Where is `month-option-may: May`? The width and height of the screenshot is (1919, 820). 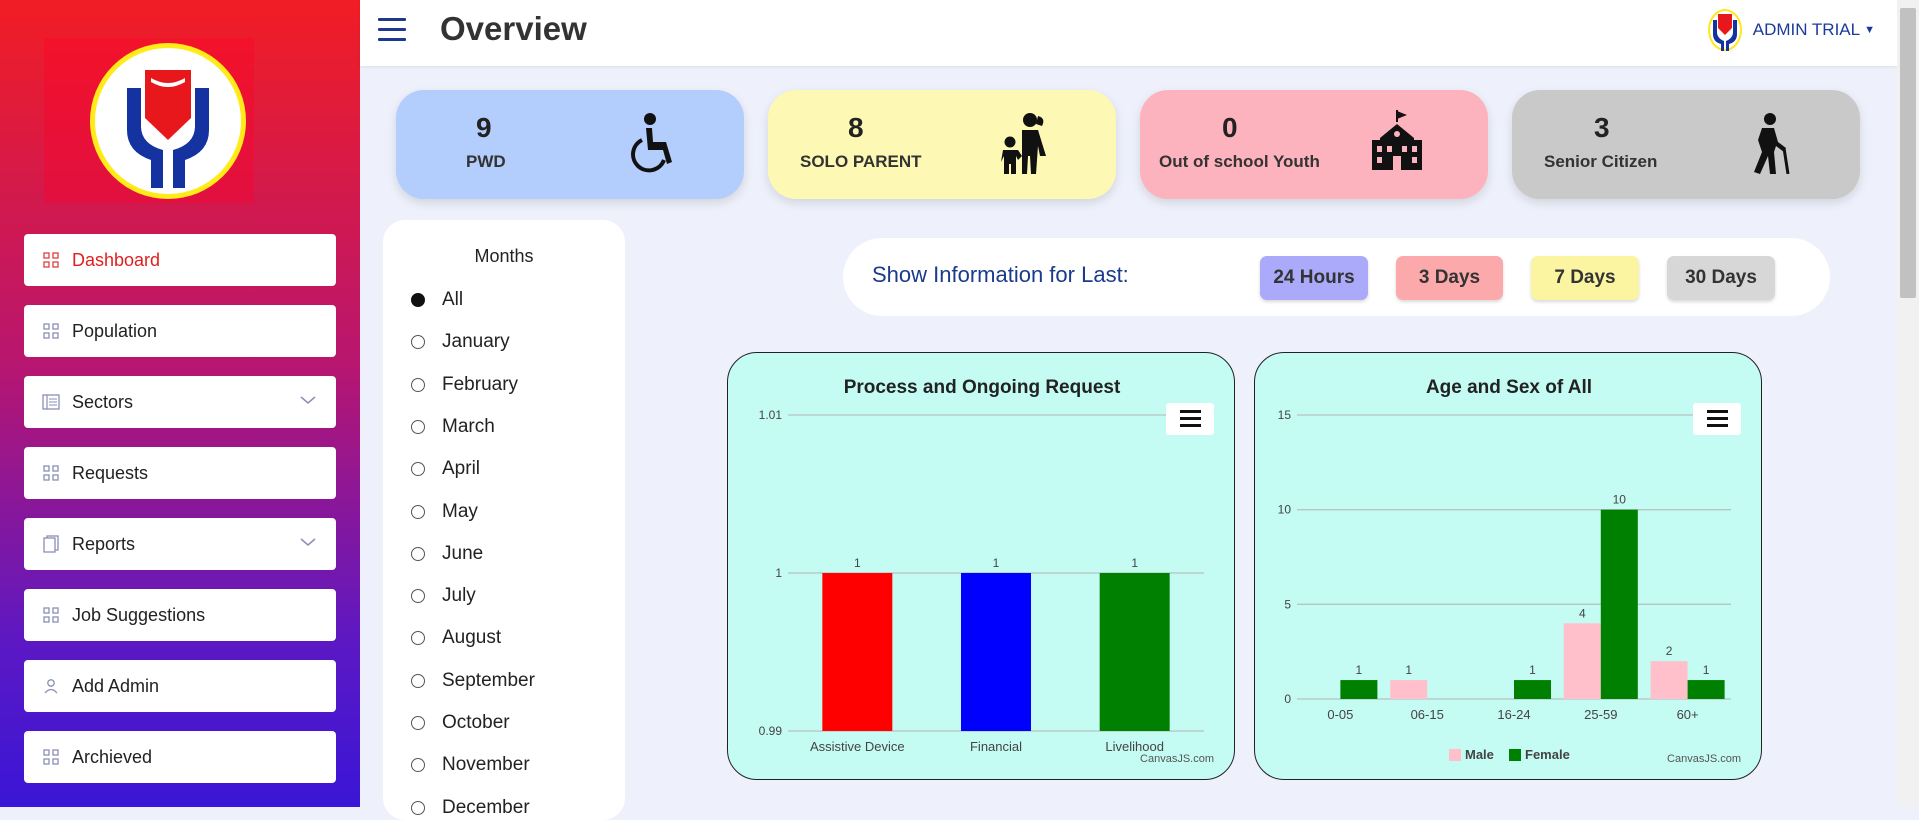
month-option-may: May is located at coordinates (444, 512).